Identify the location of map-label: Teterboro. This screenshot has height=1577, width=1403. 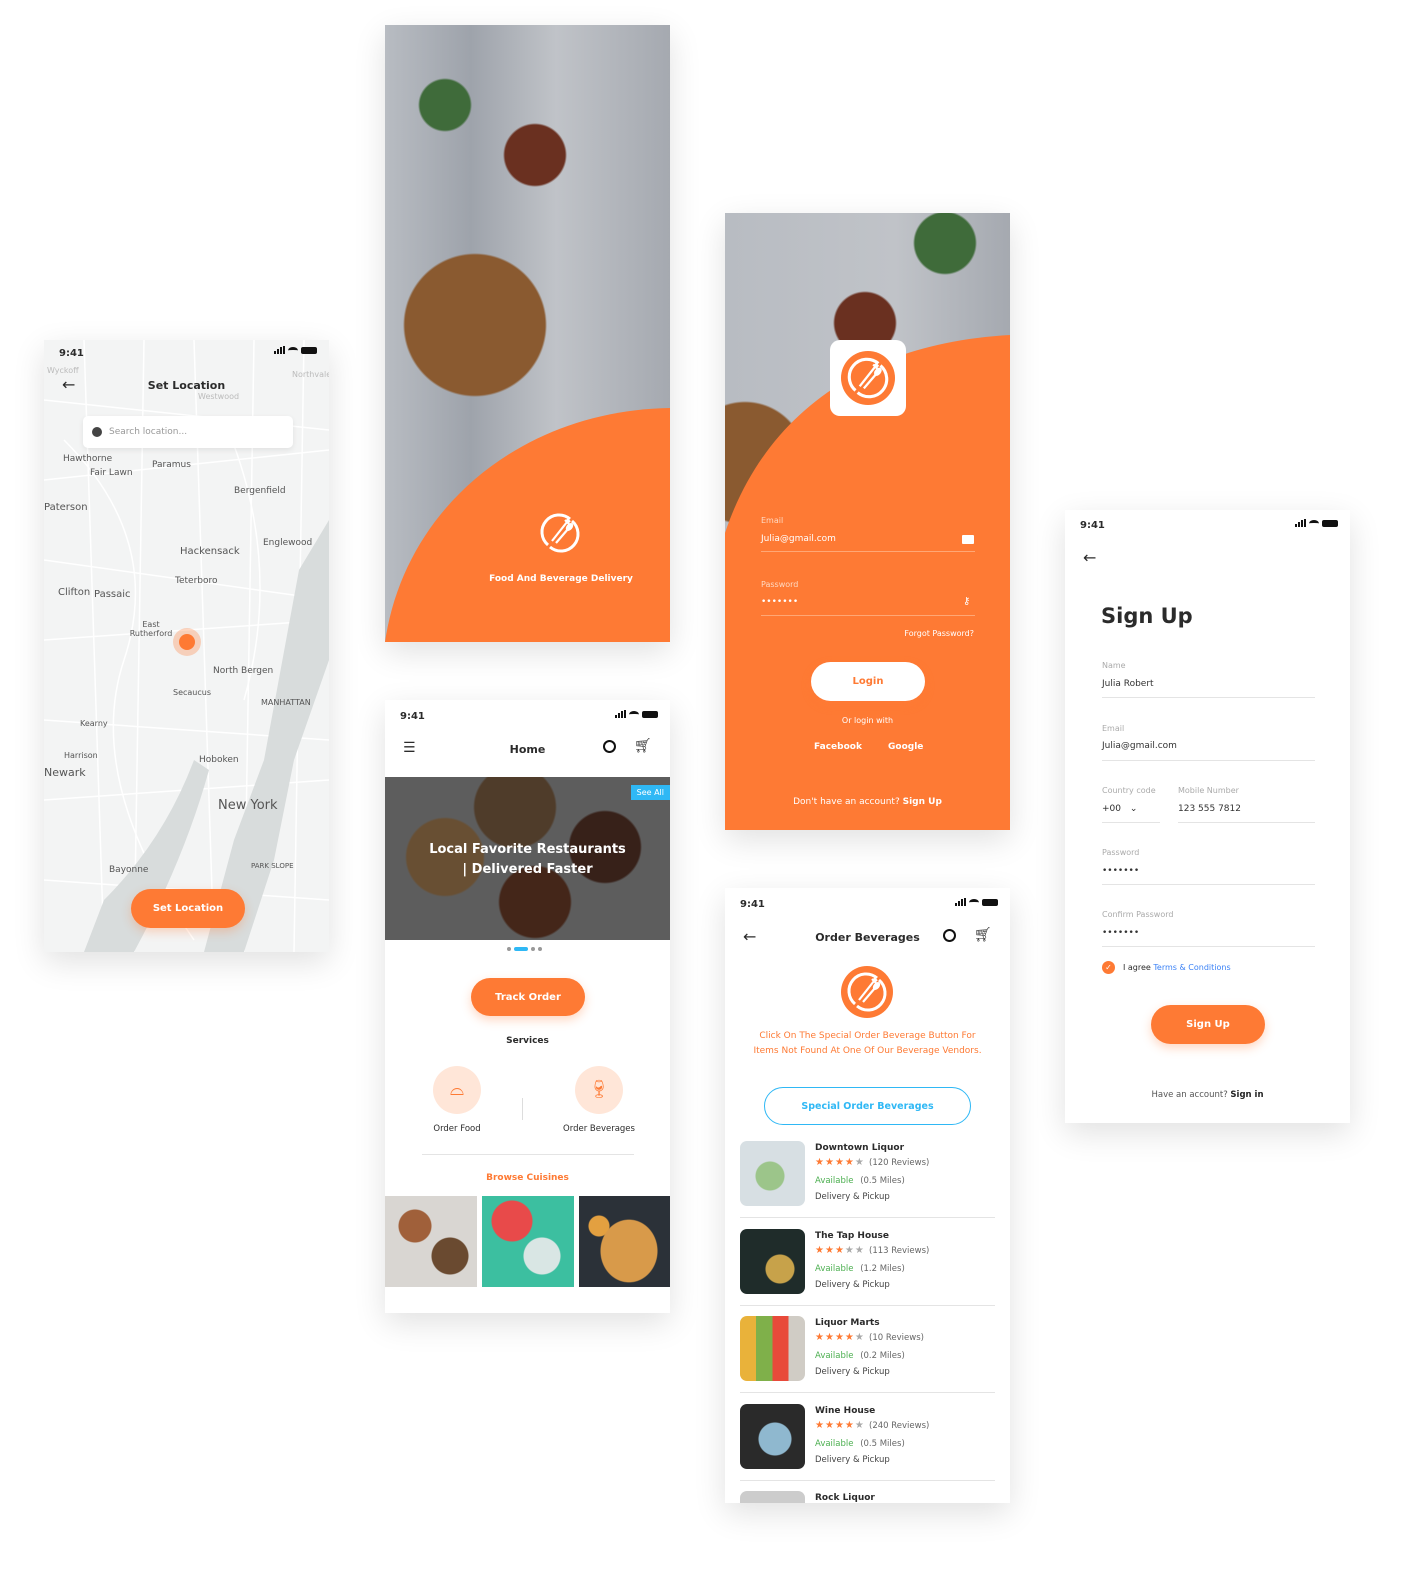
(196, 581).